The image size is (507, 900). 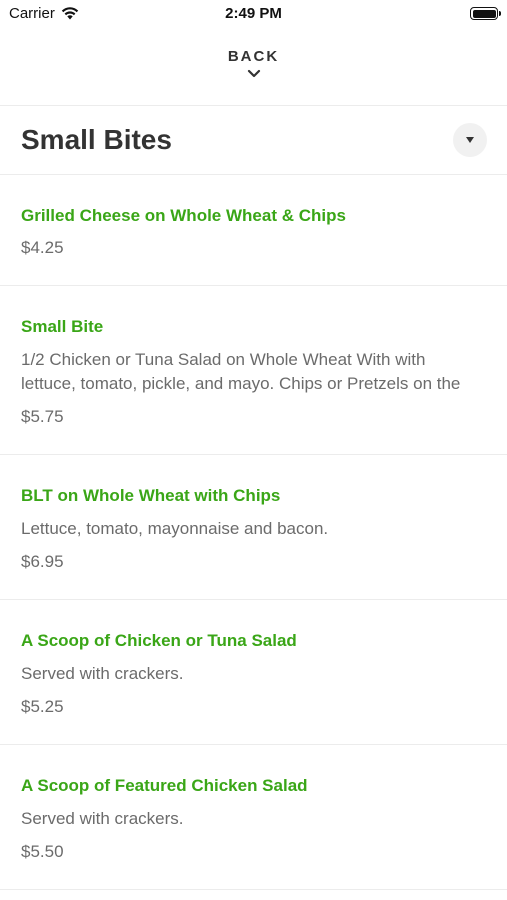 What do you see at coordinates (42, 706) in the screenshot?
I see `item-price: $5.25` at bounding box center [42, 706].